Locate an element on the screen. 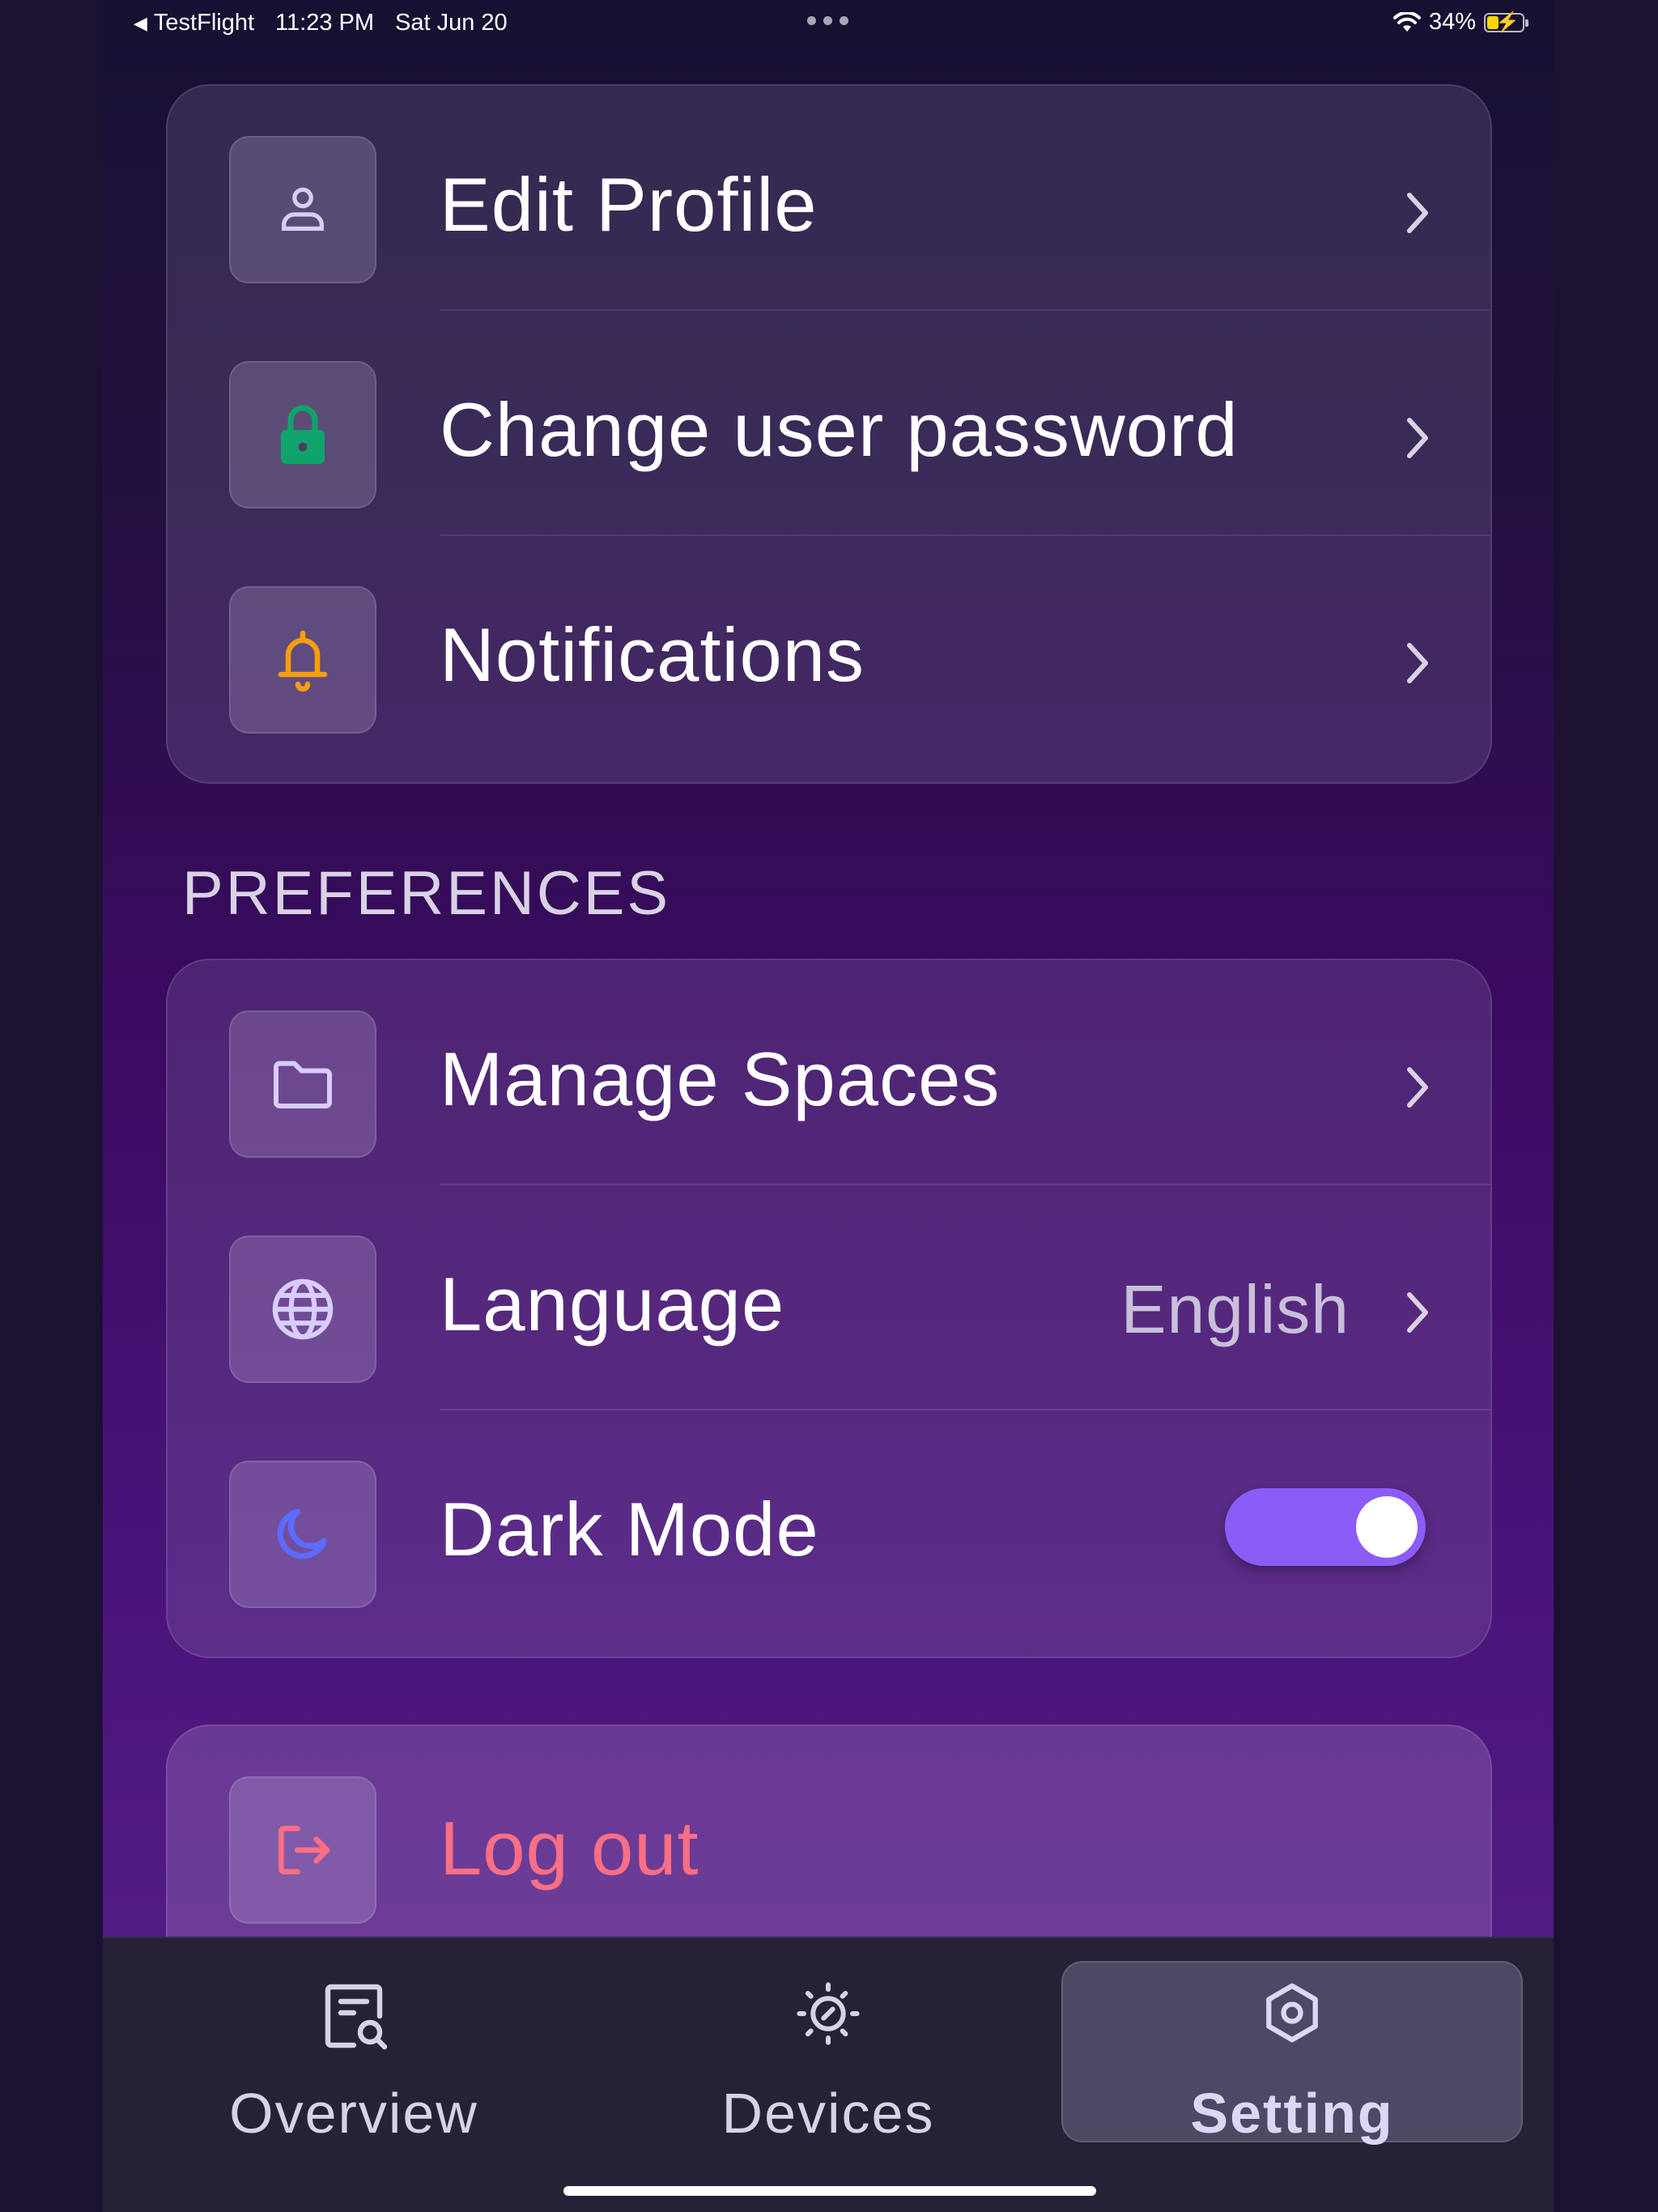 The width and height of the screenshot is (1658, 2212). wifi-icon is located at coordinates (1406, 22).